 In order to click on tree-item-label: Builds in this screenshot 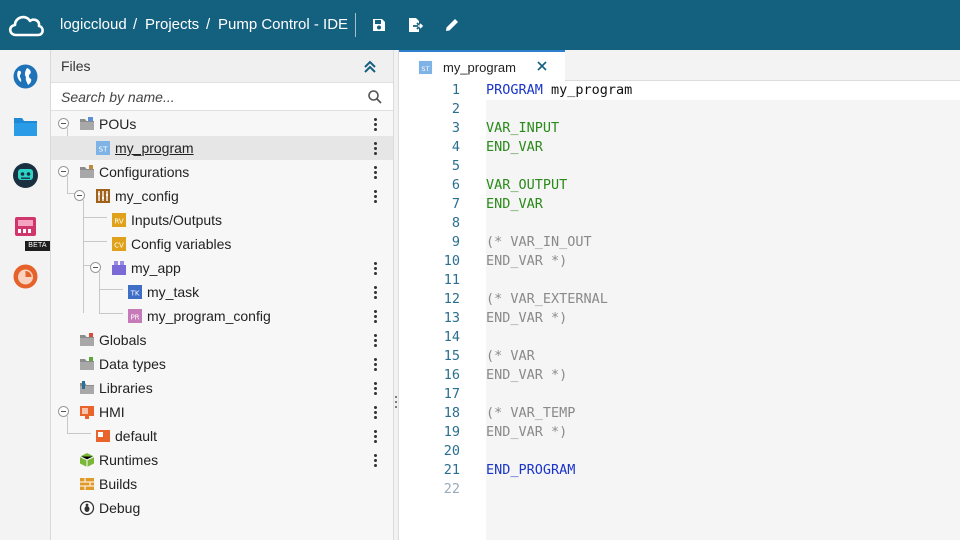, I will do `click(118, 484)`.